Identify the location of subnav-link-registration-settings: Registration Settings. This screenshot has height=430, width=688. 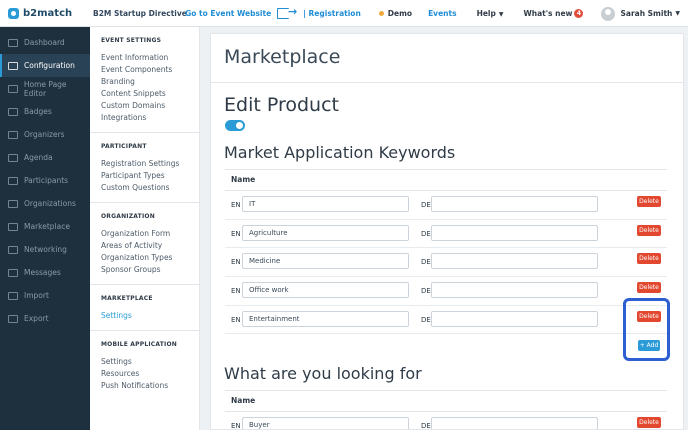
(150, 164).